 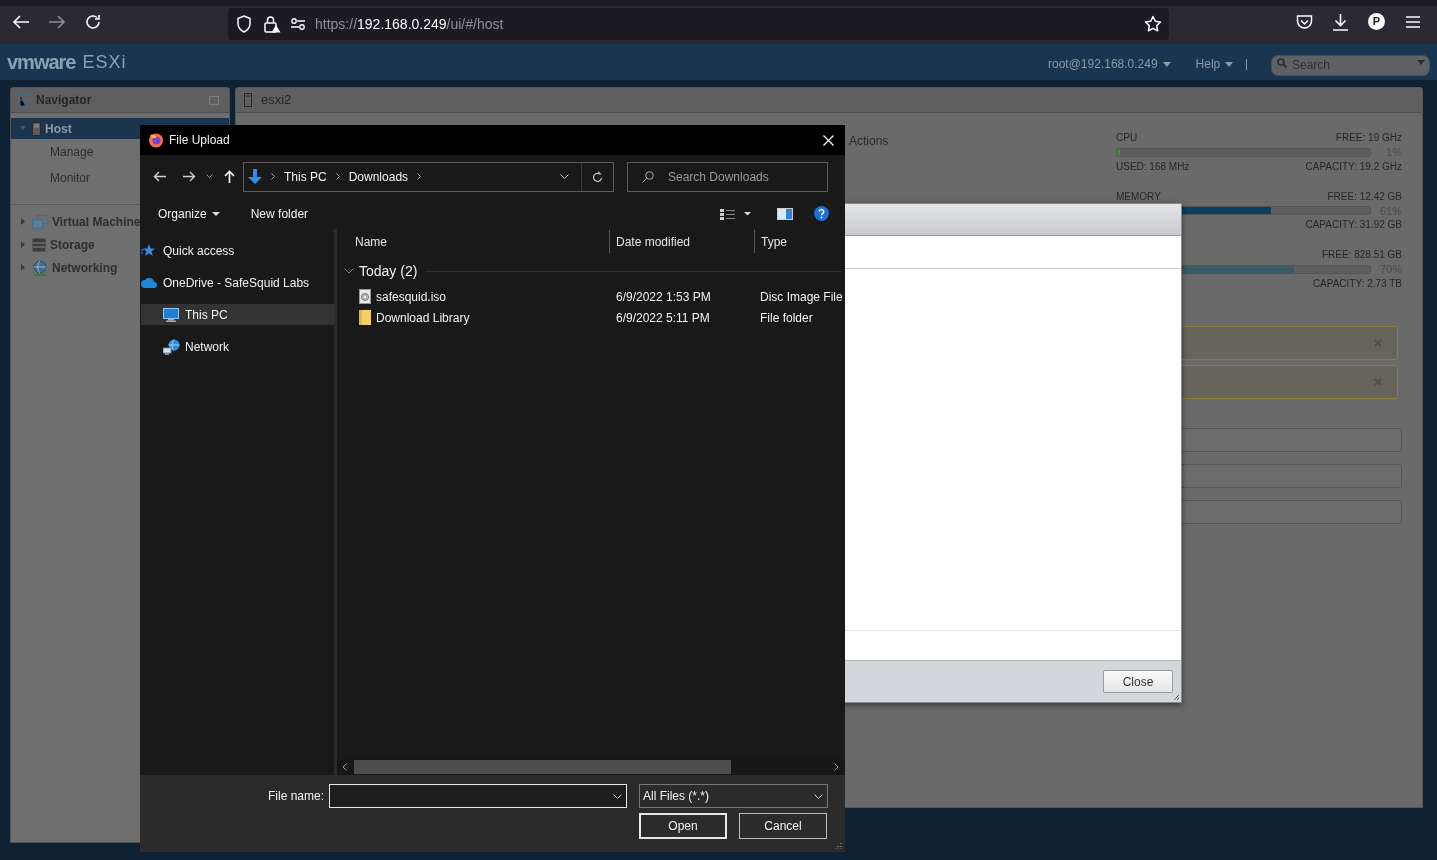 What do you see at coordinates (836, 766) in the screenshot?
I see `scroll-right-icon` at bounding box center [836, 766].